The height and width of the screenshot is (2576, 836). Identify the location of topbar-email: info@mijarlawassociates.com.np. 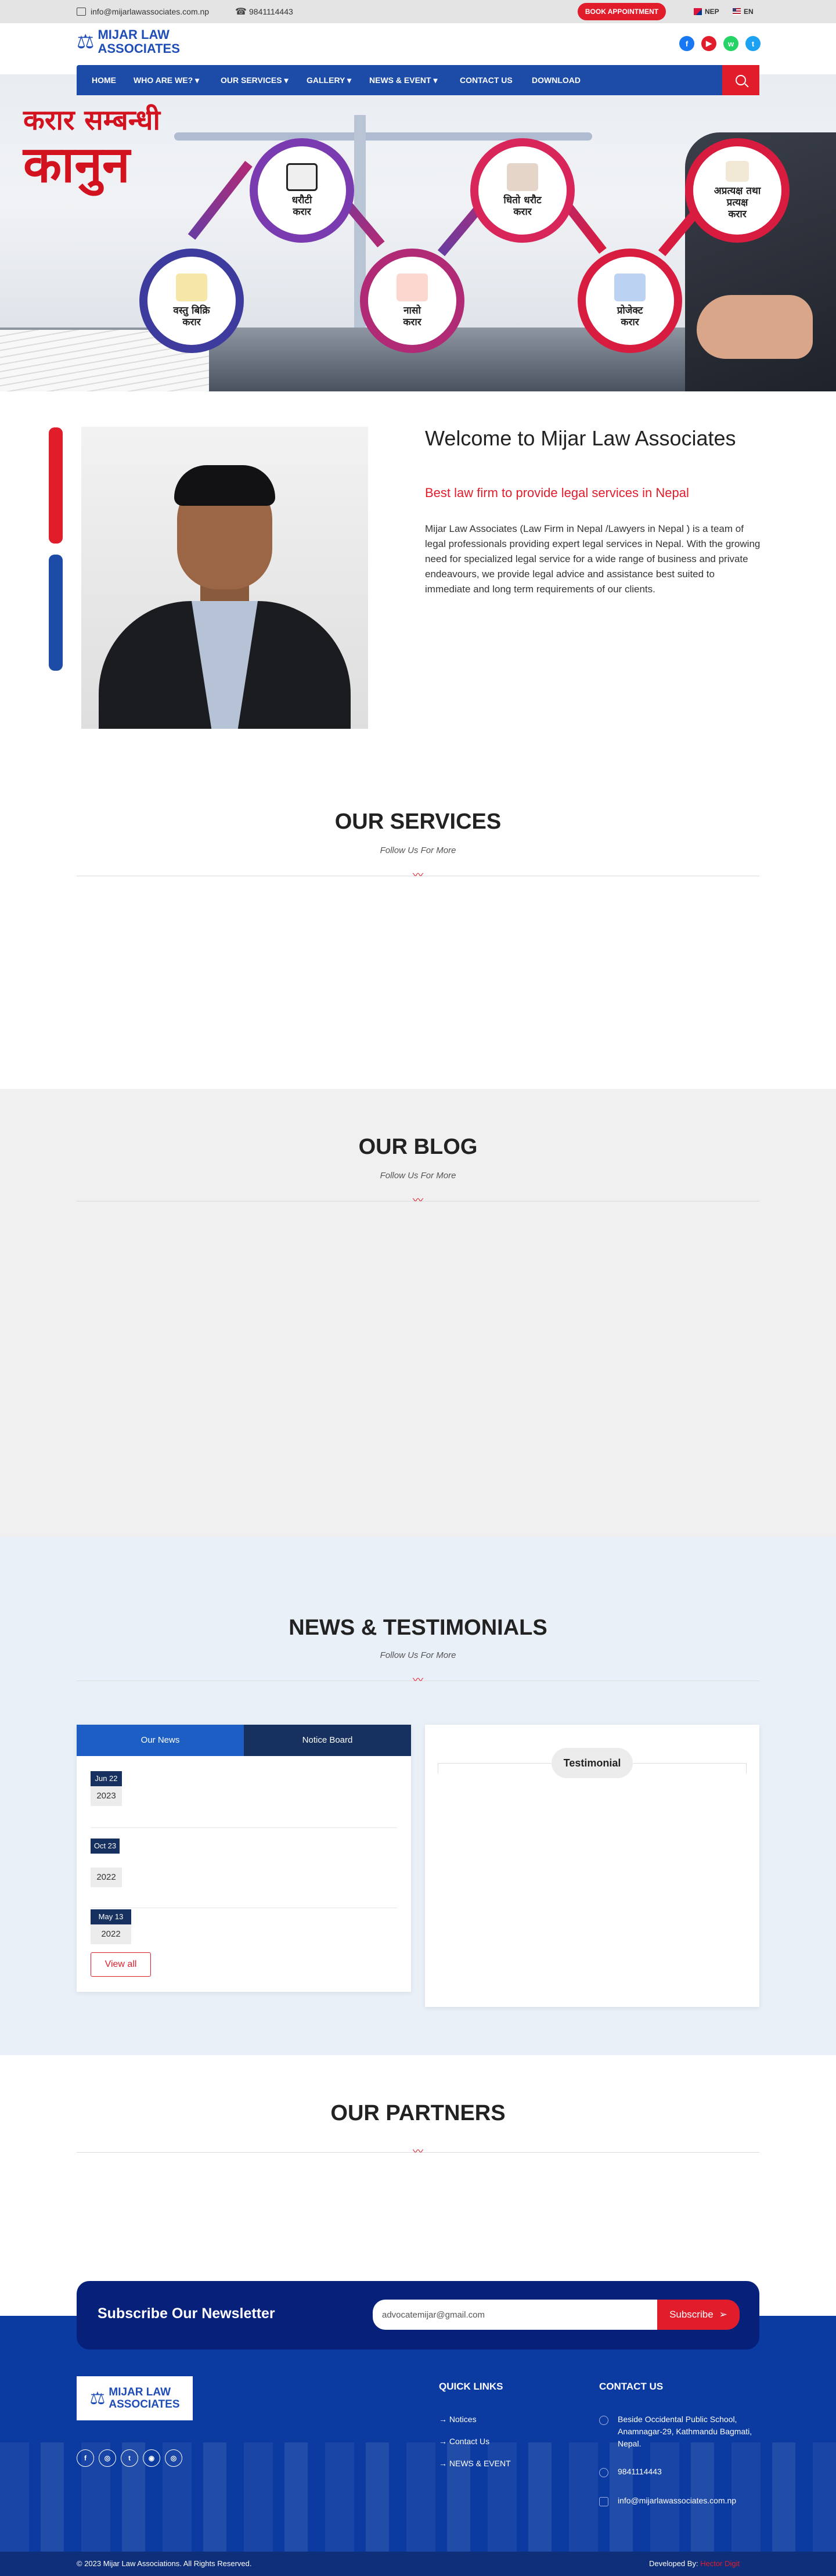
(143, 11).